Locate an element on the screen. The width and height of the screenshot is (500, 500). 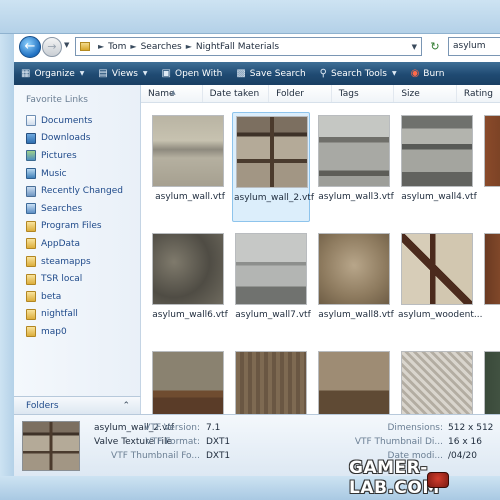
sidebar-item-recently-changed: Recently Changed is located at coordinates (74, 191).